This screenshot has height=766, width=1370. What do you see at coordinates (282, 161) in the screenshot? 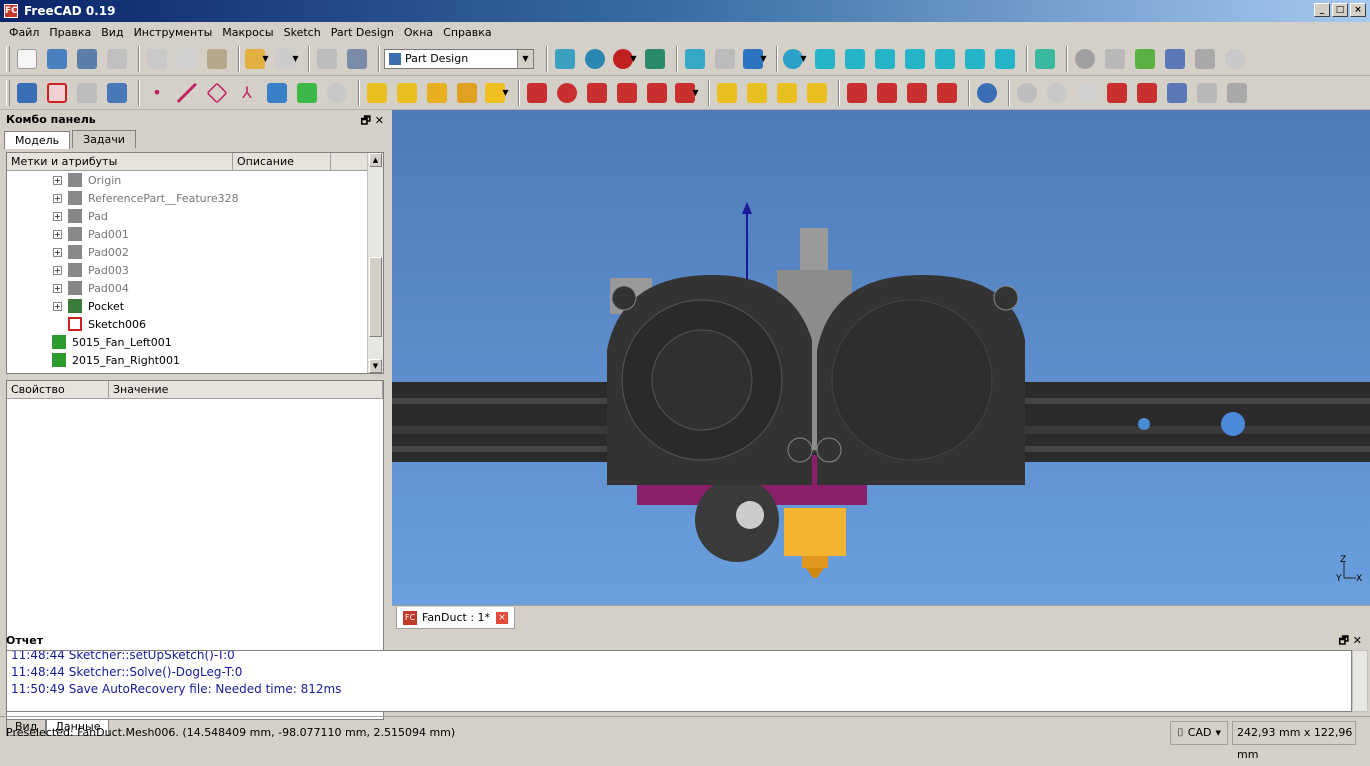
I see `tree-column-description: Описание` at bounding box center [282, 161].